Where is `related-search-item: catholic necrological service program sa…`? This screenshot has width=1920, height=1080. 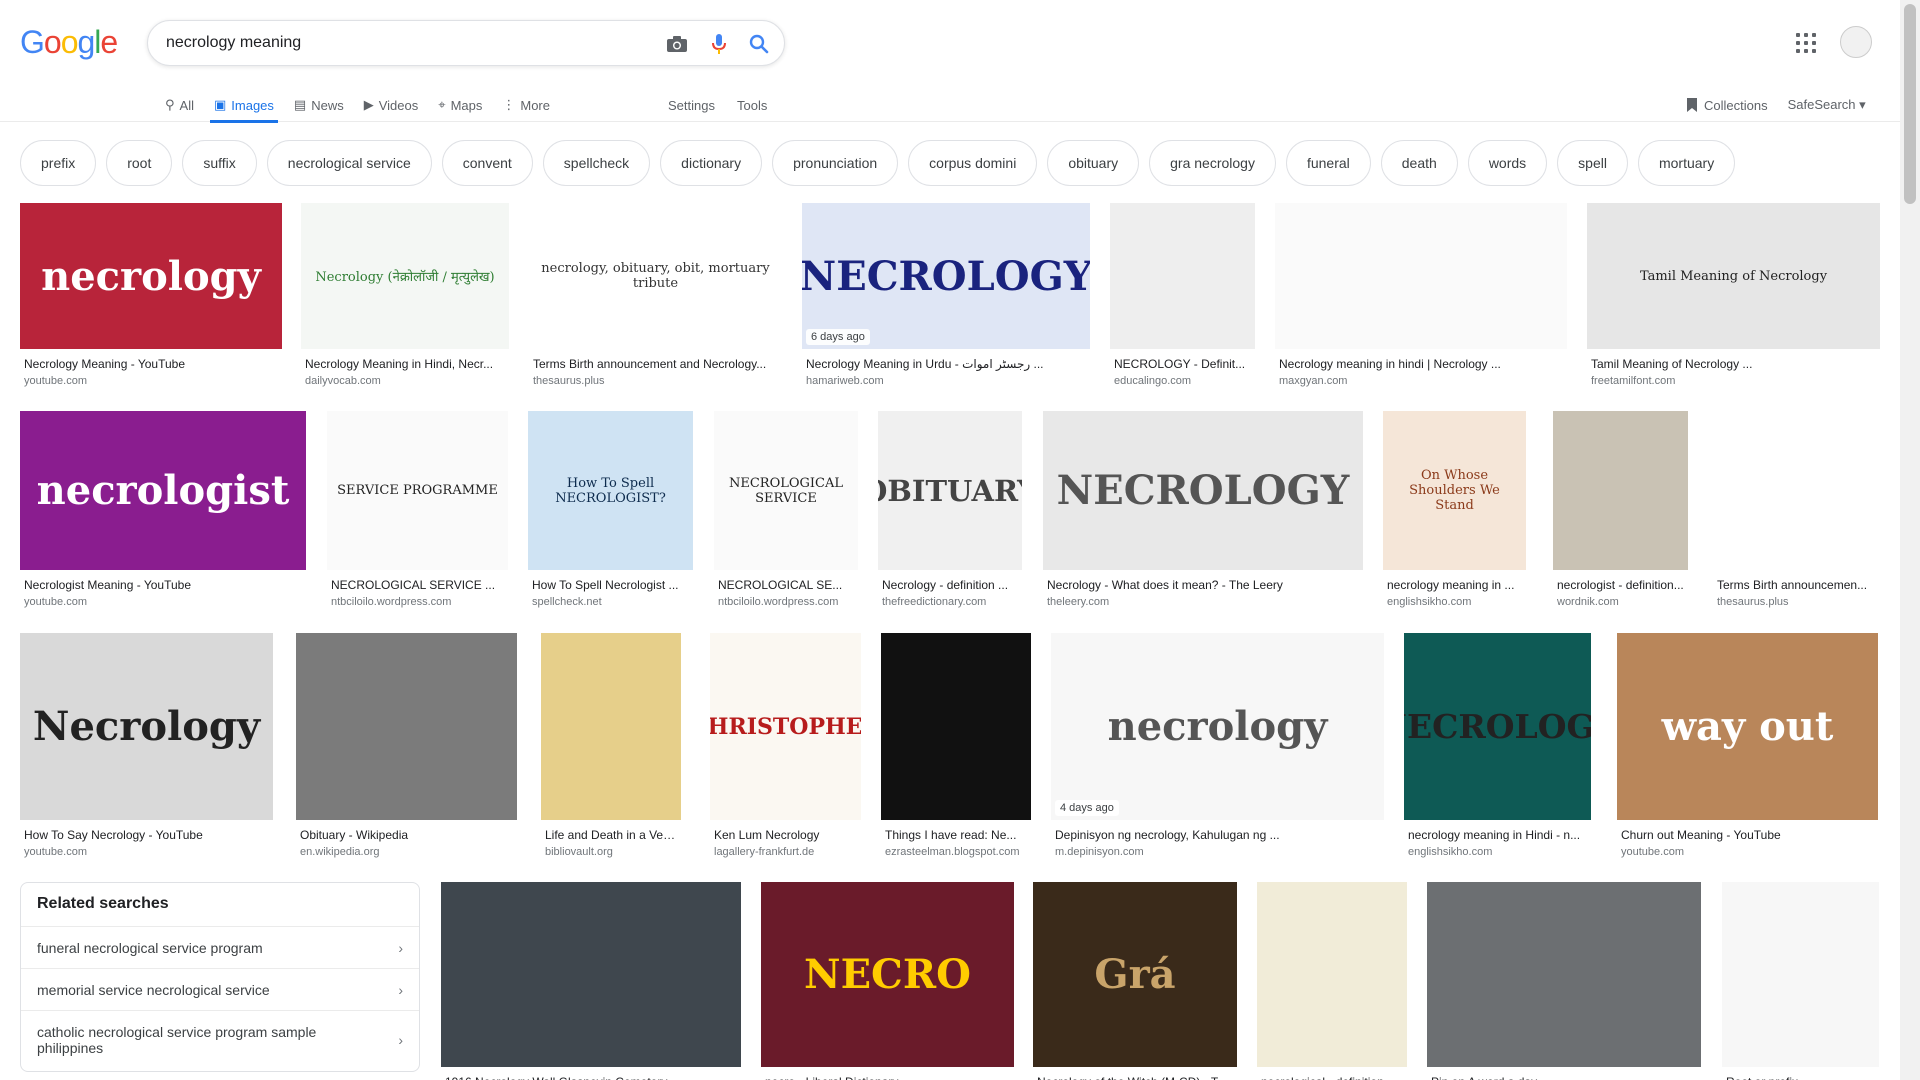 related-search-item: catholic necrological service program sa… is located at coordinates (220, 1040).